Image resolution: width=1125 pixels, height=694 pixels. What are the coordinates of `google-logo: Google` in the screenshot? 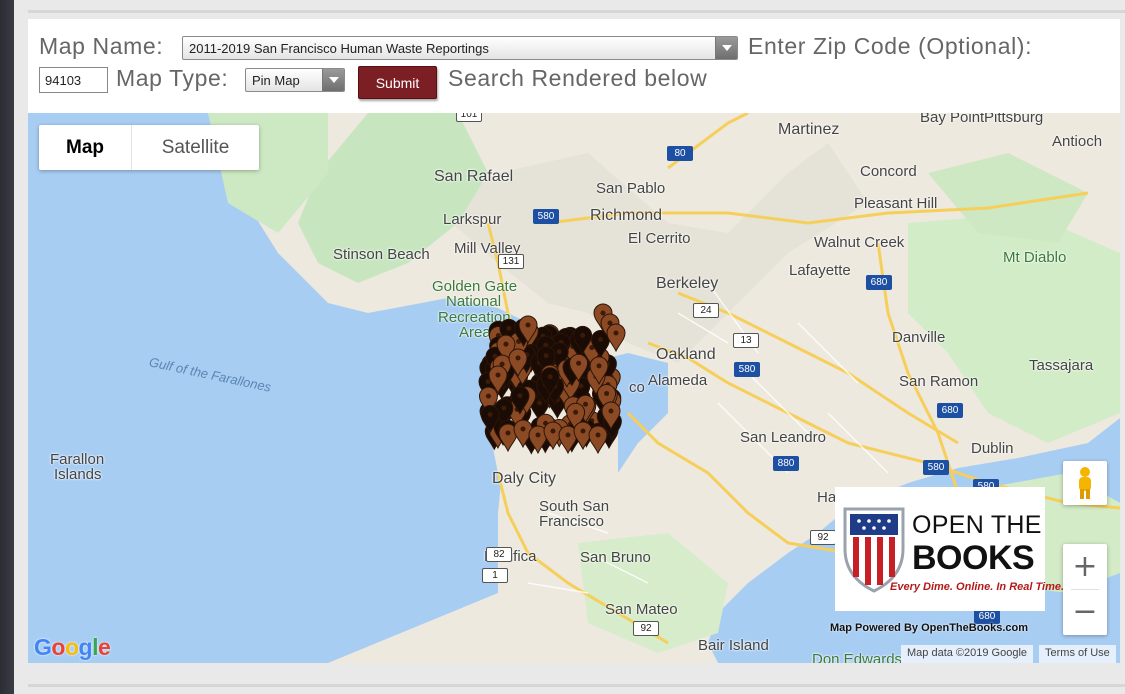 It's located at (72, 647).